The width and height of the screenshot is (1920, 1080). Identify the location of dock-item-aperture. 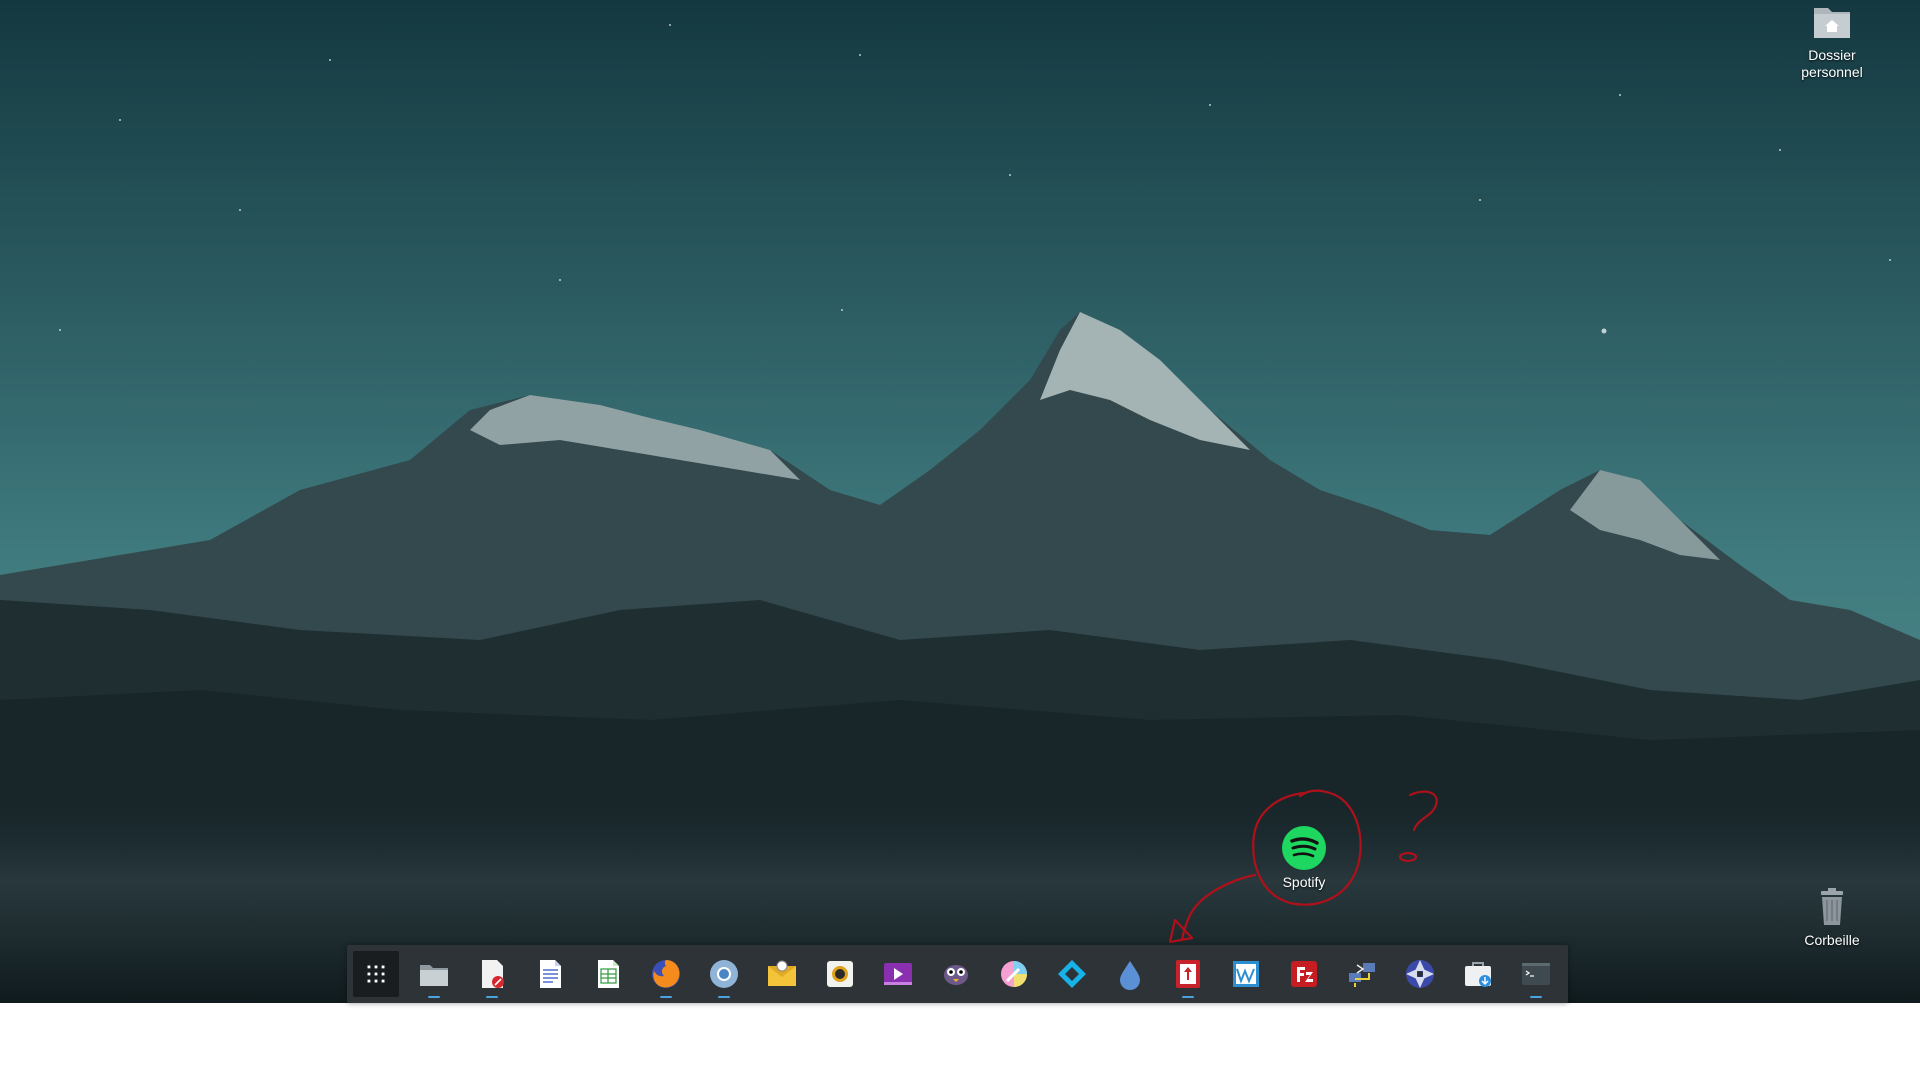
(1420, 974).